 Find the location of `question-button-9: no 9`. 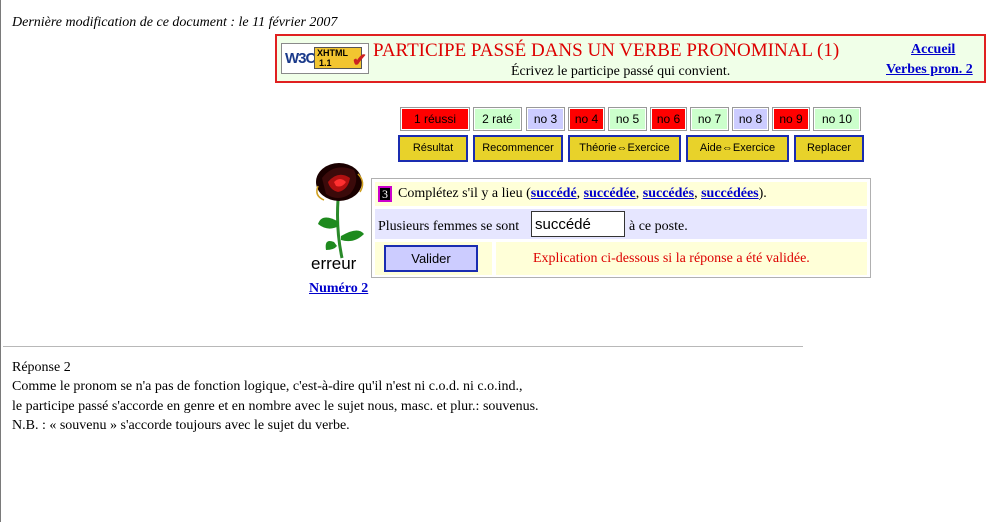

question-button-9: no 9 is located at coordinates (791, 119).